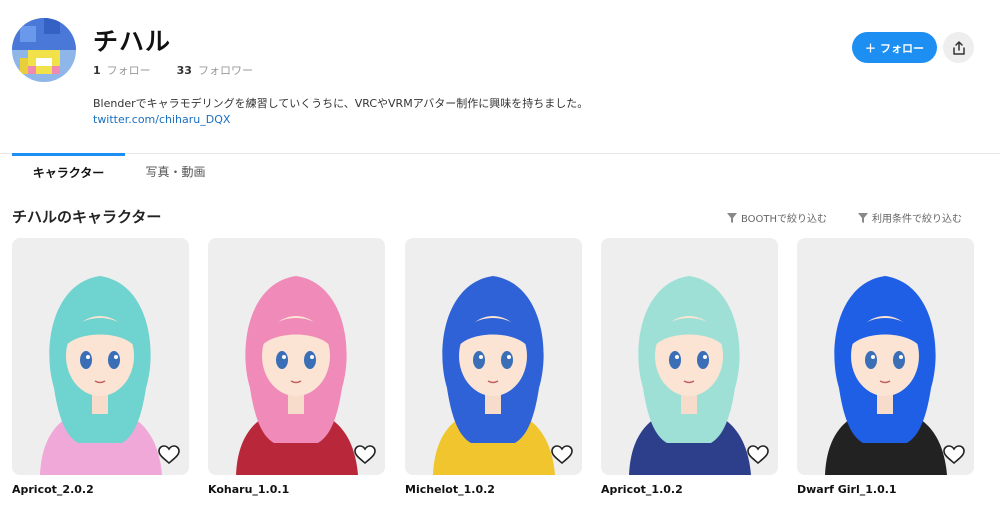 The width and height of the screenshot is (1000, 518). I want to click on share-button, so click(958, 47).